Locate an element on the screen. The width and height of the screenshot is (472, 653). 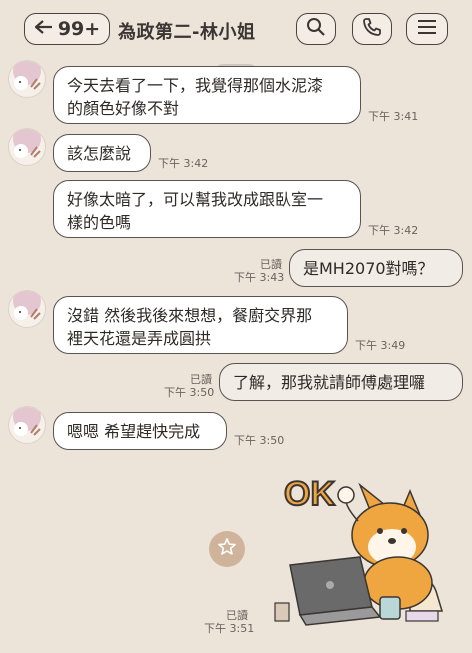
menu-button is located at coordinates (427, 29).